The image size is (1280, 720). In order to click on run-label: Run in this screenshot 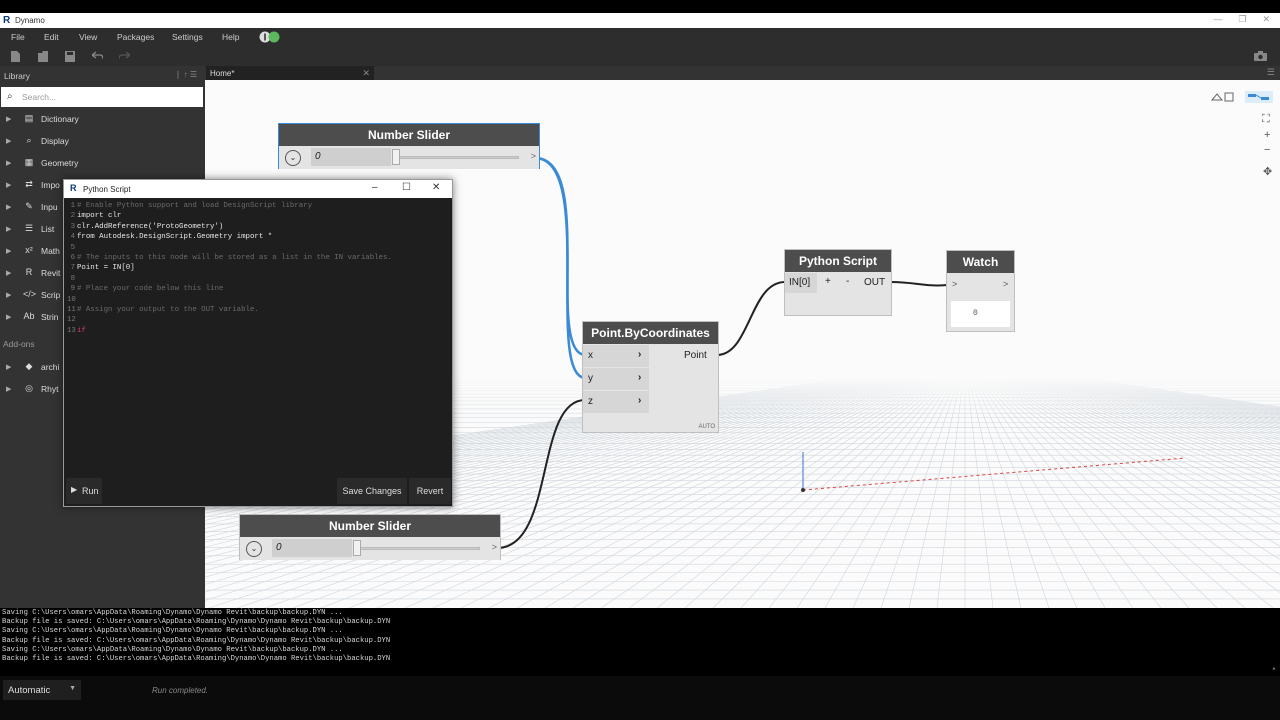, I will do `click(90, 491)`.